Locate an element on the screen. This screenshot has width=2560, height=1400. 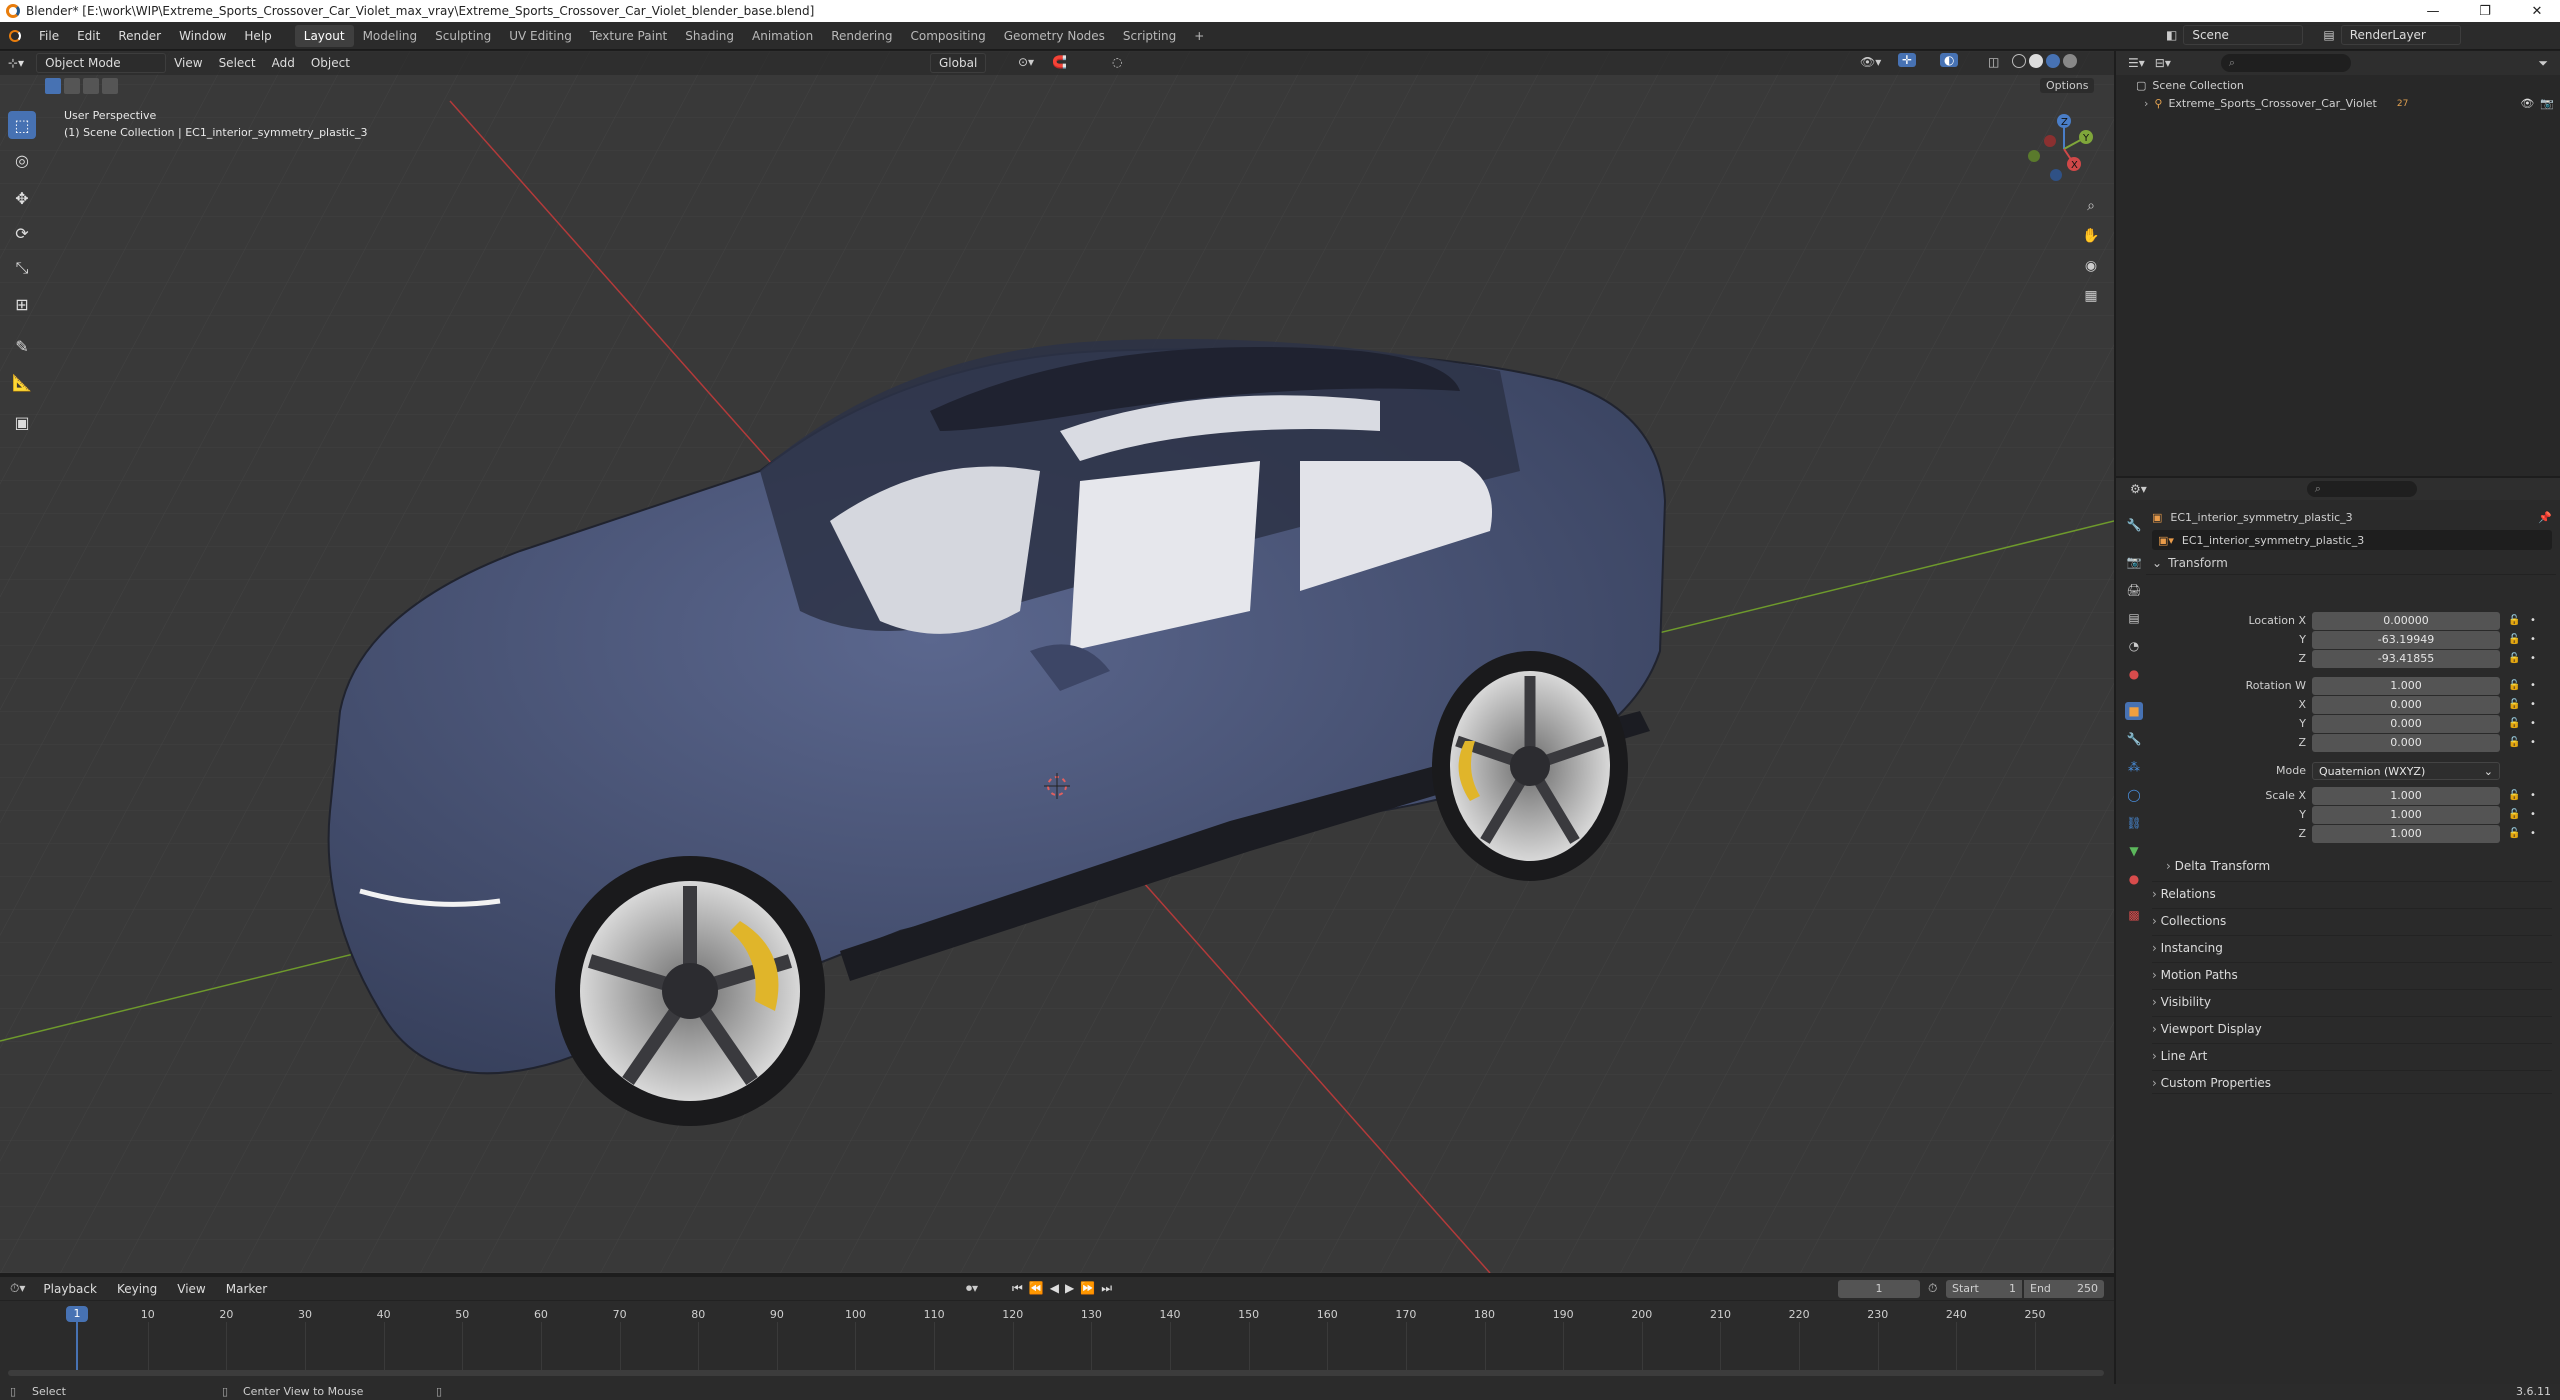
solid-shading-icon is located at coordinates (2036, 61).